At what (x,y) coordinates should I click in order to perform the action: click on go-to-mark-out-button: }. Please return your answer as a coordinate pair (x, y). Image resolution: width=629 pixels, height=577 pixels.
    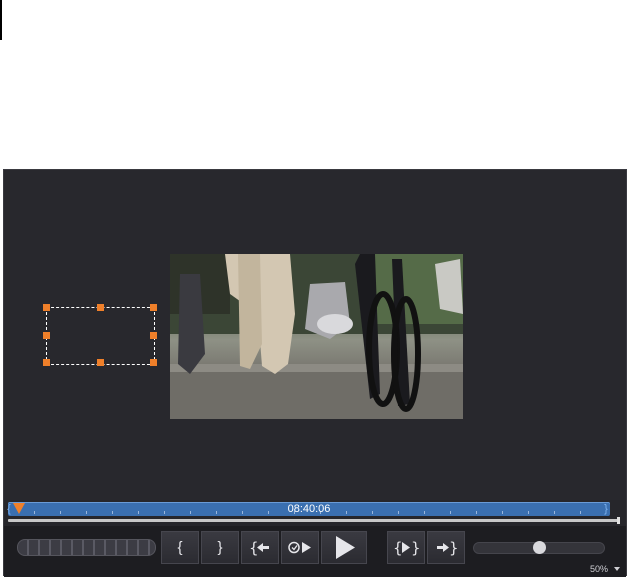
    Looking at the image, I should click on (446, 547).